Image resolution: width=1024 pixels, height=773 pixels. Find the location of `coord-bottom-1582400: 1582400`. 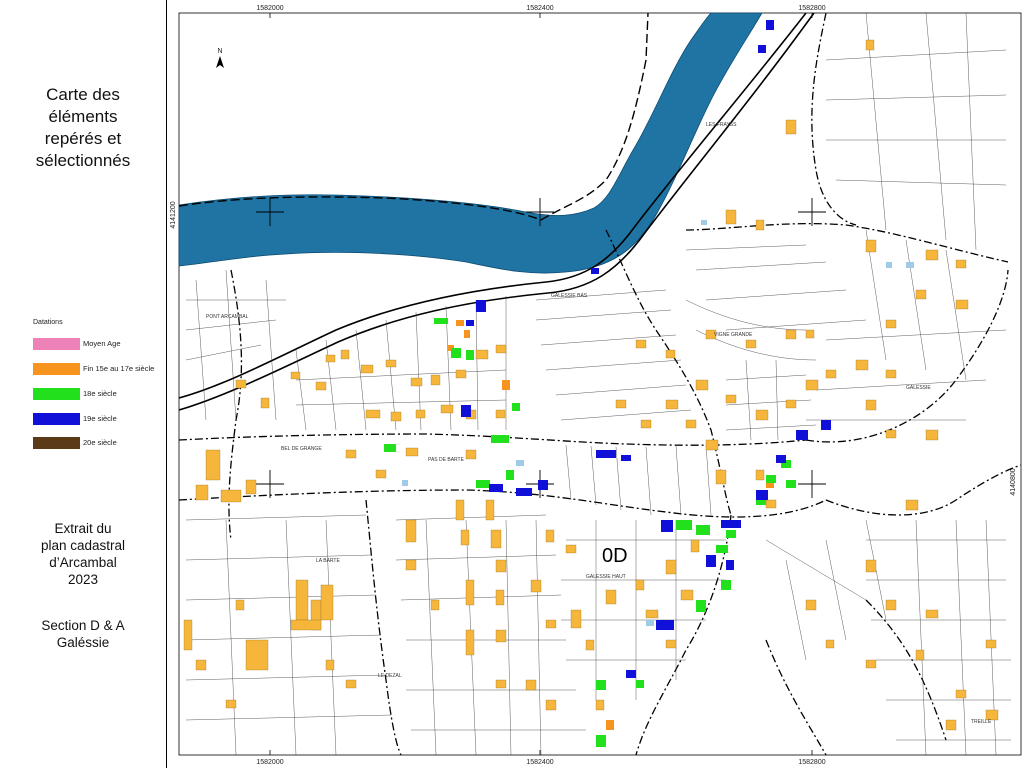

coord-bottom-1582400: 1582400 is located at coordinates (539, 762).